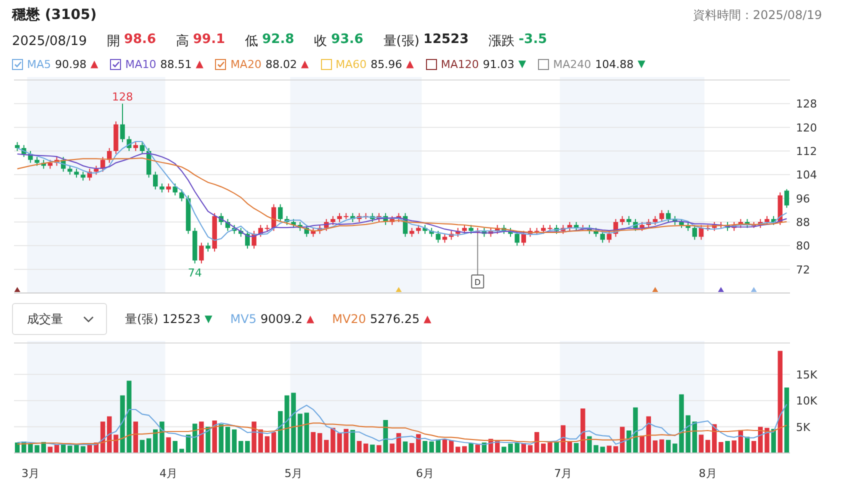 This screenshot has height=500, width=848. Describe the element at coordinates (183, 41) in the screenshot. I see `quote-label: 高` at that location.